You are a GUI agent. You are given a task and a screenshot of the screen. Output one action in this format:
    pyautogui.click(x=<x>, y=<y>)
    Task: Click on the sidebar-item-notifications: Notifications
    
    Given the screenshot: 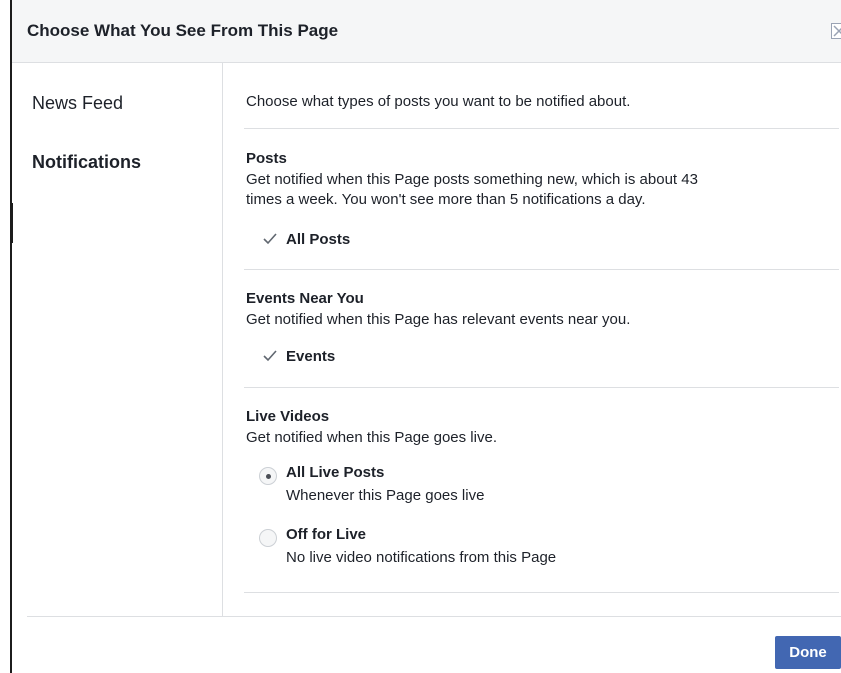 What is the action you would take?
    pyautogui.click(x=86, y=162)
    